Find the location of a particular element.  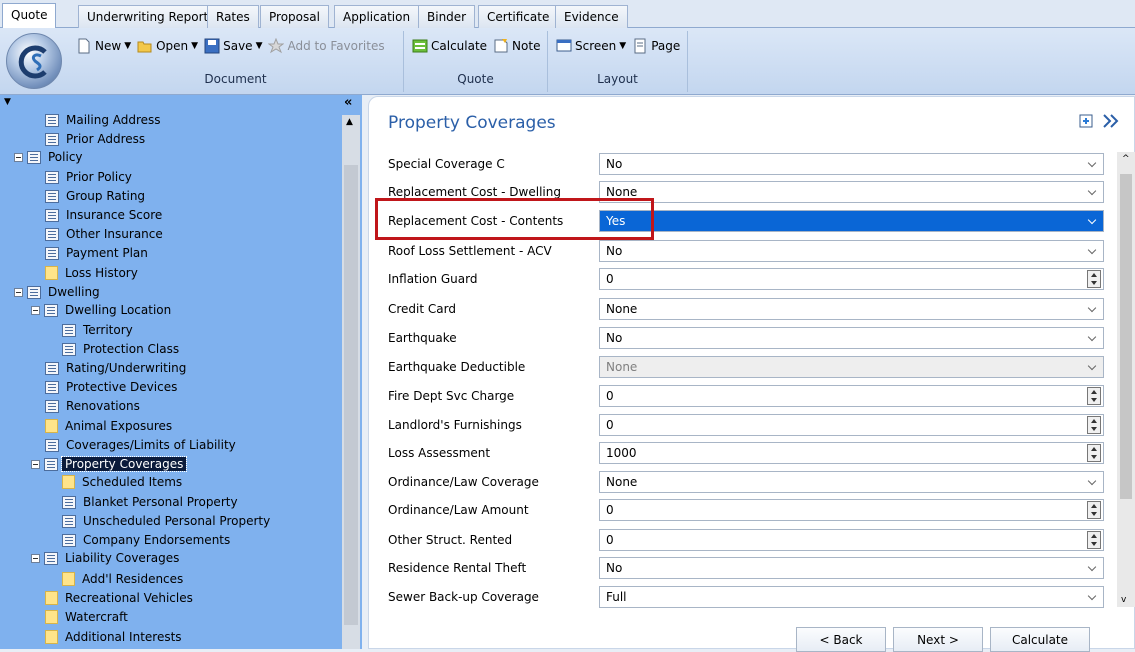

tab-rates: Rates is located at coordinates (233, 16).